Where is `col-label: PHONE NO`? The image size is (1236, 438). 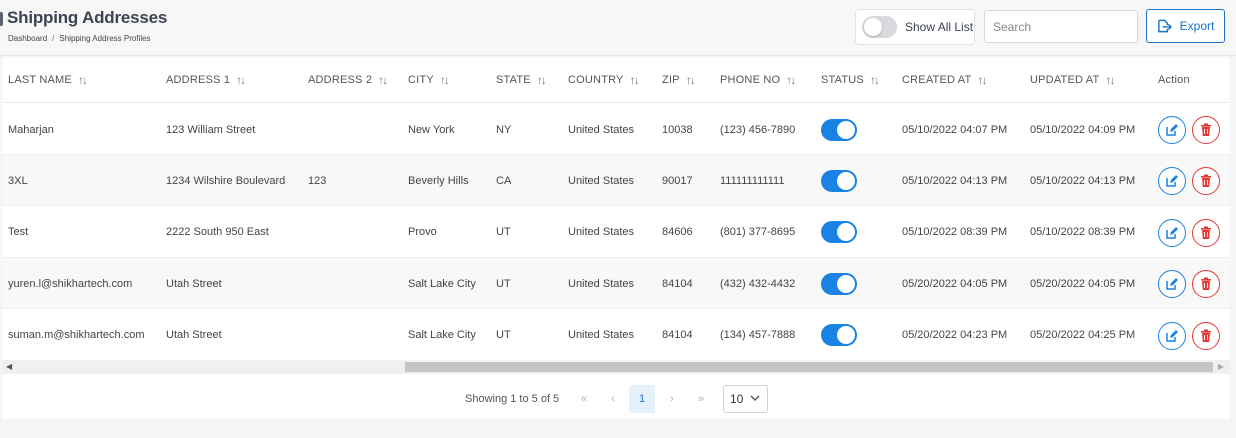 col-label: PHONE NO is located at coordinates (750, 80).